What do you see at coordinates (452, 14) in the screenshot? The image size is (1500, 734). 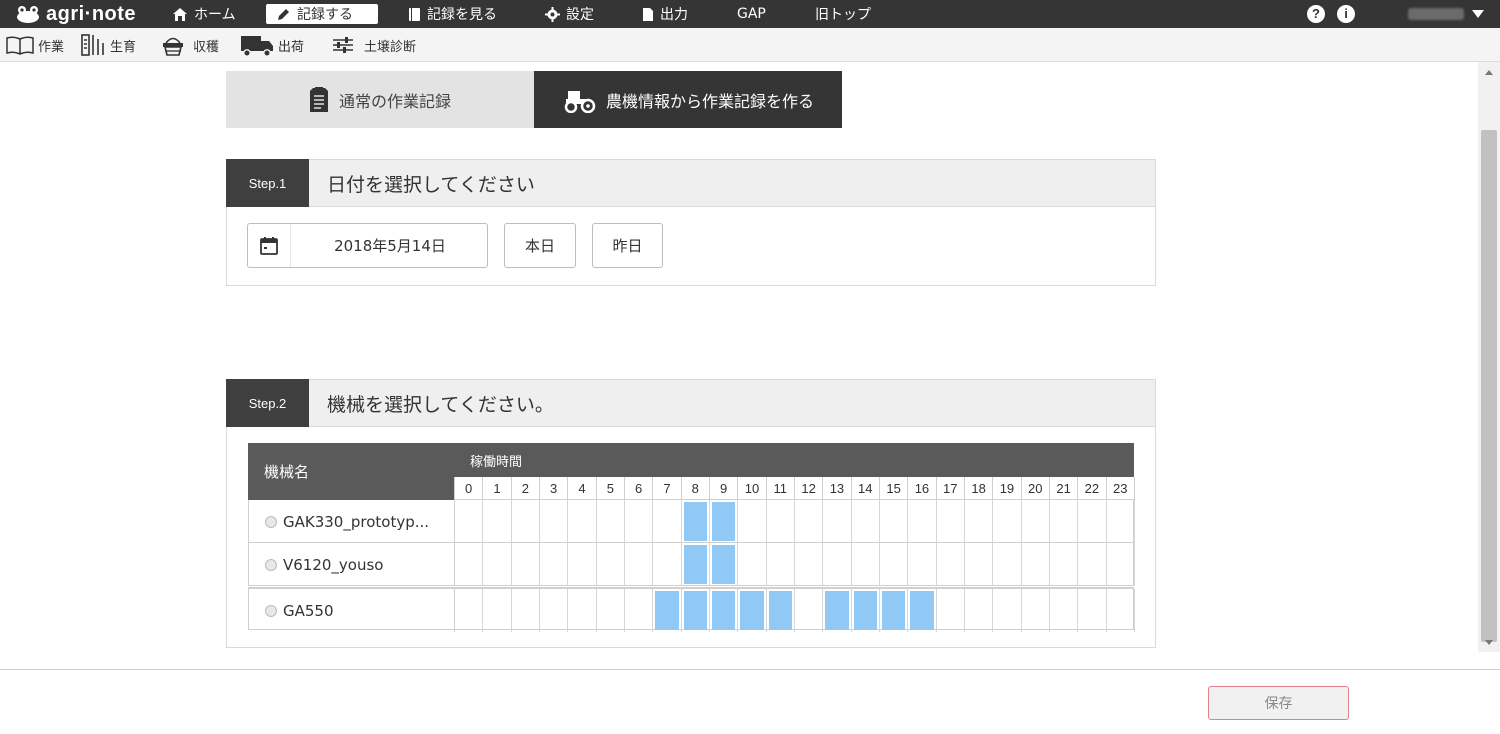 I see `nav-view-records: 記録を見る` at bounding box center [452, 14].